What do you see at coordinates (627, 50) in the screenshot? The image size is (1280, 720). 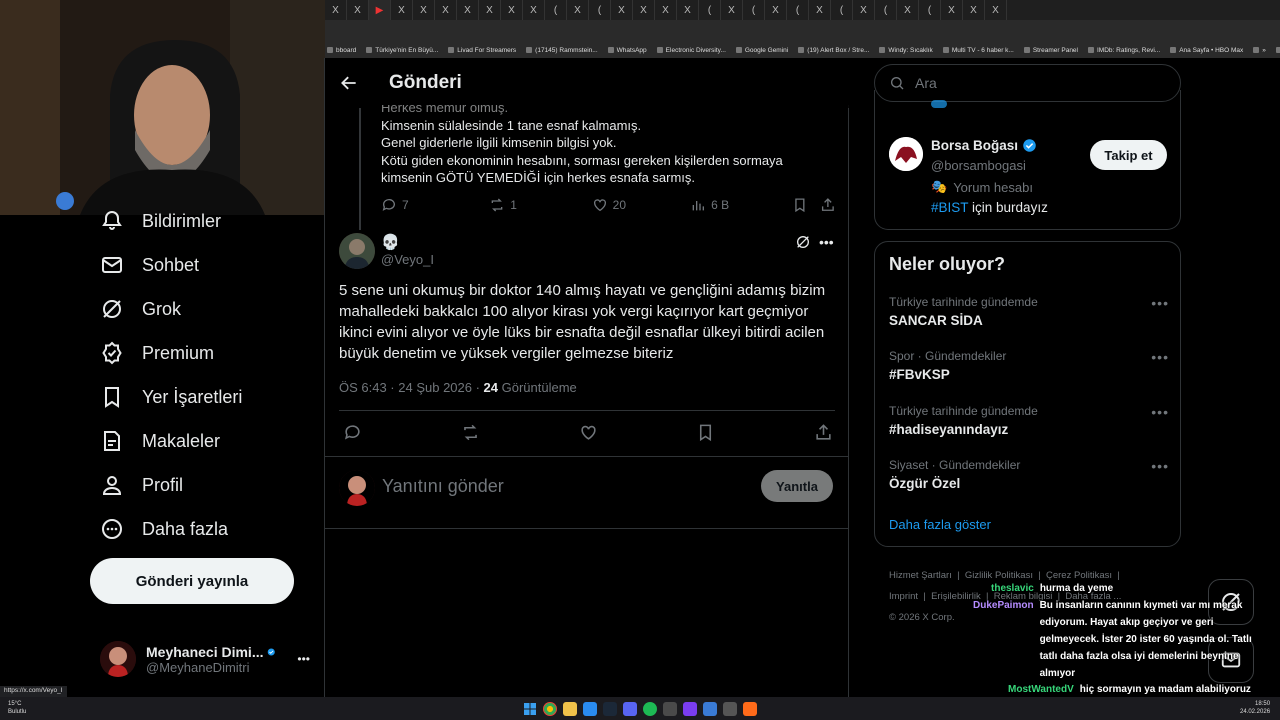 I see `bookmark-item: WhatsApp` at bounding box center [627, 50].